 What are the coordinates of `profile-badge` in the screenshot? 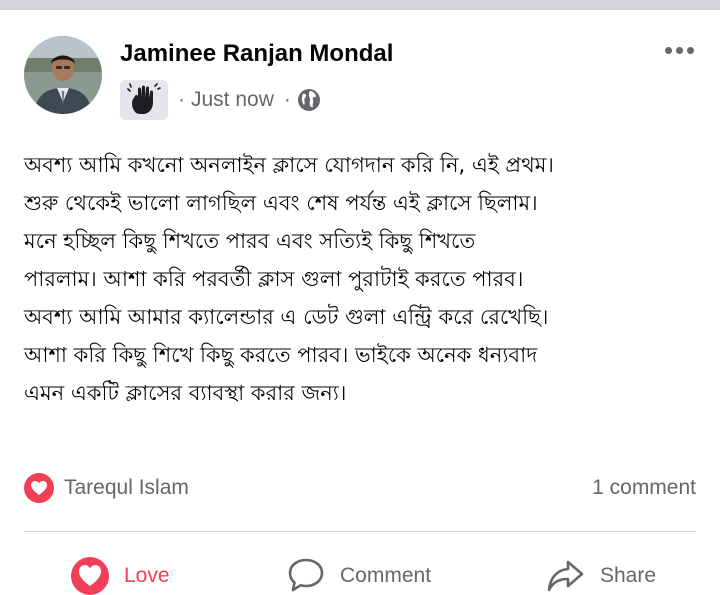 It's located at (144, 100).